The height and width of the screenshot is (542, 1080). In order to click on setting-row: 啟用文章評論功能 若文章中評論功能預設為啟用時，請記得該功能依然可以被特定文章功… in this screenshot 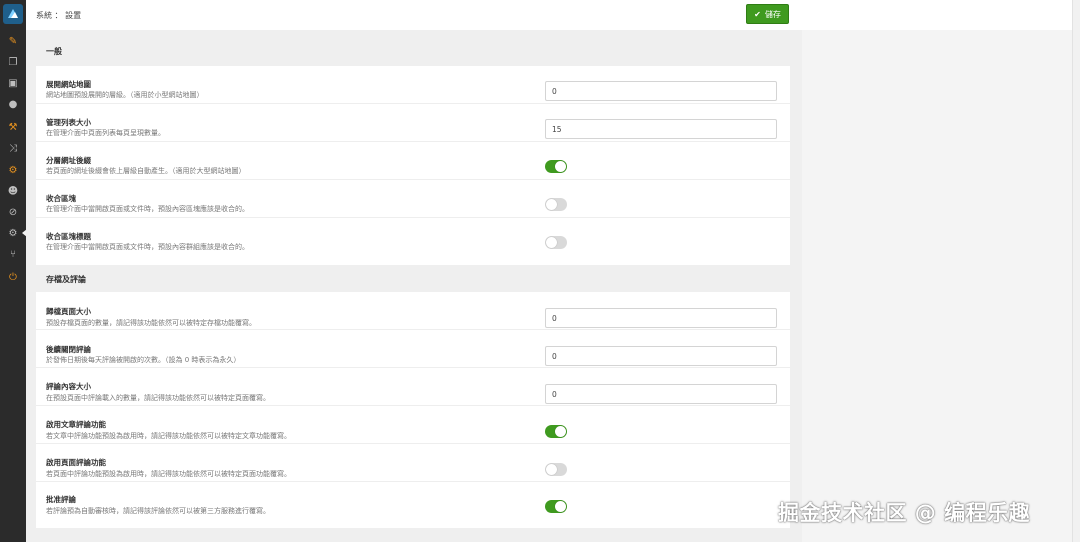, I will do `click(413, 425)`.